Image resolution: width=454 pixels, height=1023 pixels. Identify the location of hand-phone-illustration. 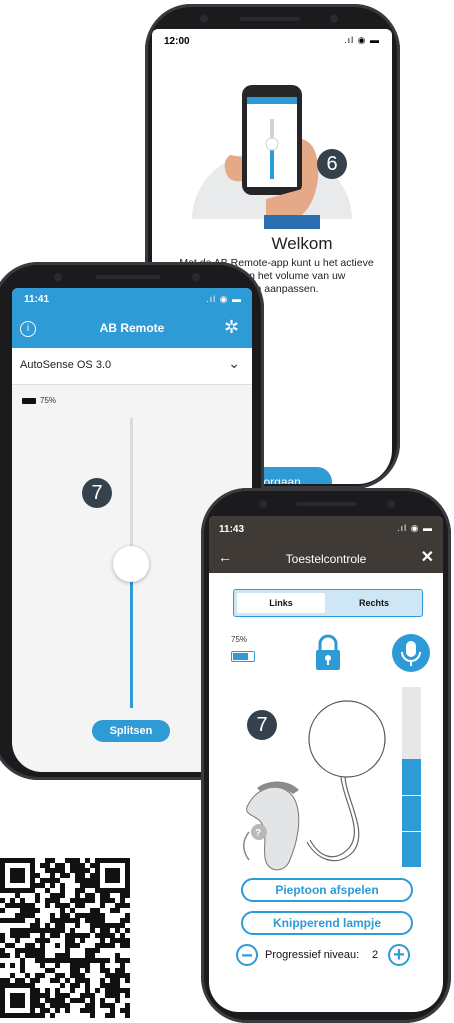
(272, 157).